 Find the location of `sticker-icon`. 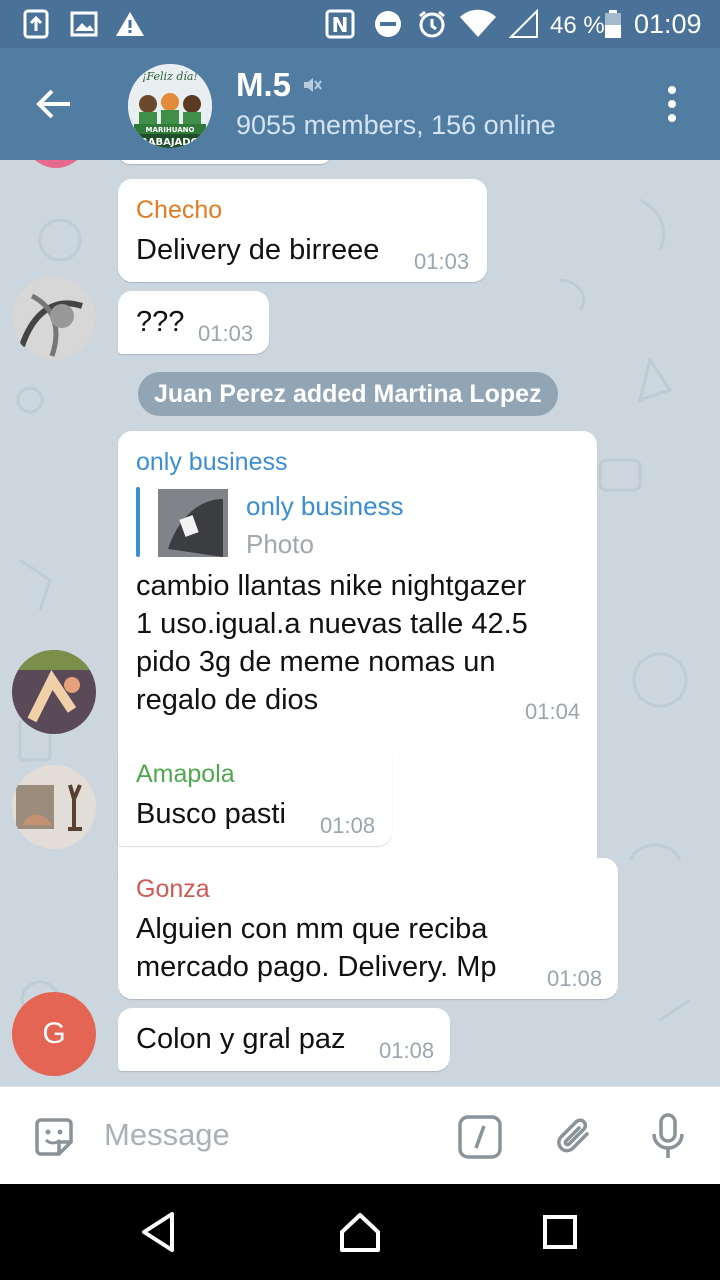

sticker-icon is located at coordinates (54, 1137).